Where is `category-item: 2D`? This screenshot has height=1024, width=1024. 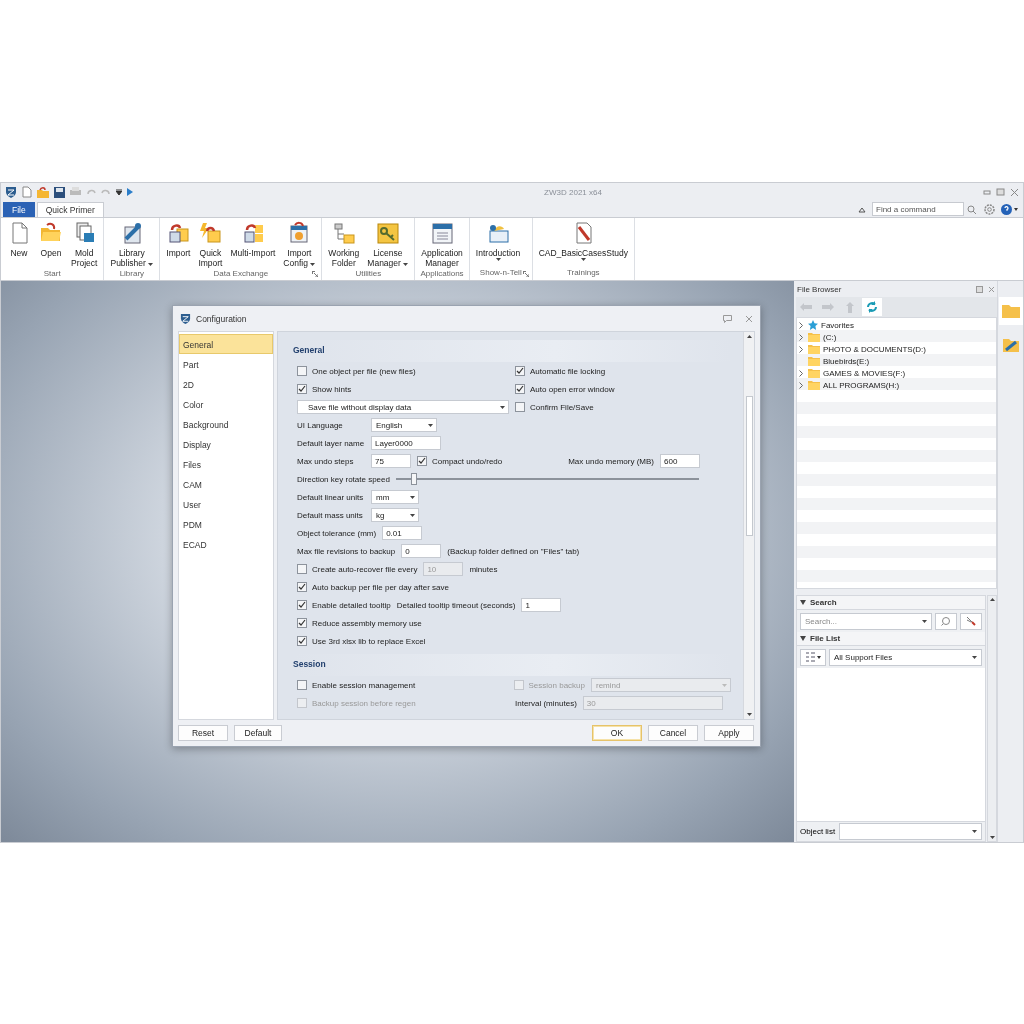 category-item: 2D is located at coordinates (226, 384).